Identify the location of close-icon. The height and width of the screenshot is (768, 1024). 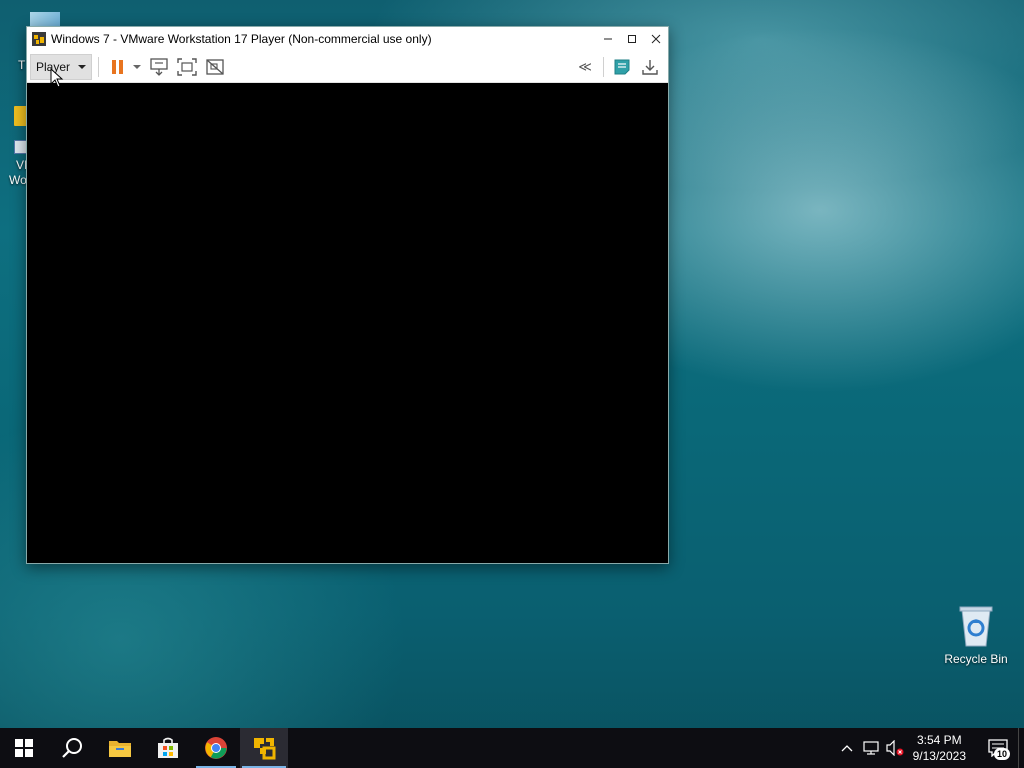
(656, 39).